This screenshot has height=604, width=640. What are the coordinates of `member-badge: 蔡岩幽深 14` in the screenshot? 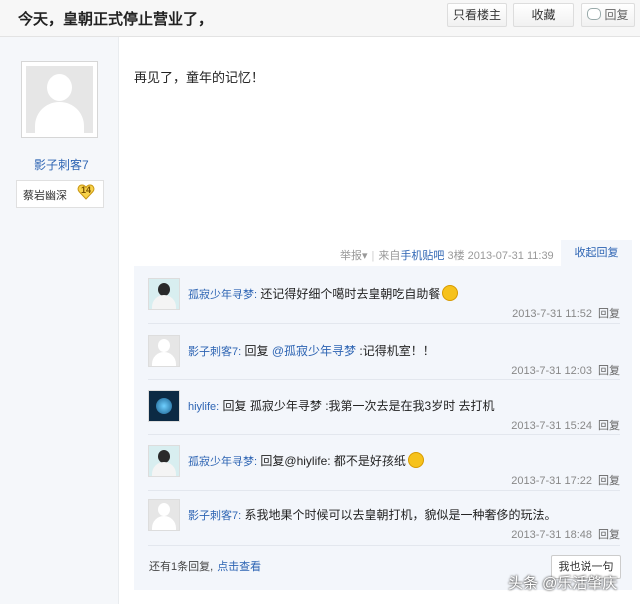 It's located at (60, 194).